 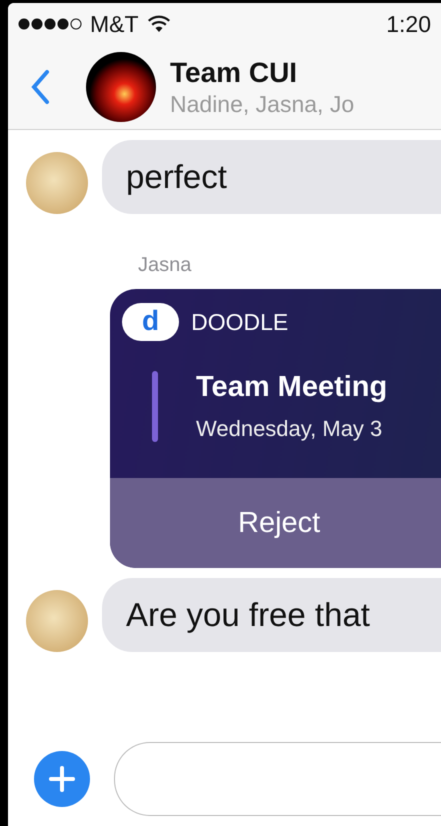 I want to click on app-name: DOODLE, so click(x=239, y=322).